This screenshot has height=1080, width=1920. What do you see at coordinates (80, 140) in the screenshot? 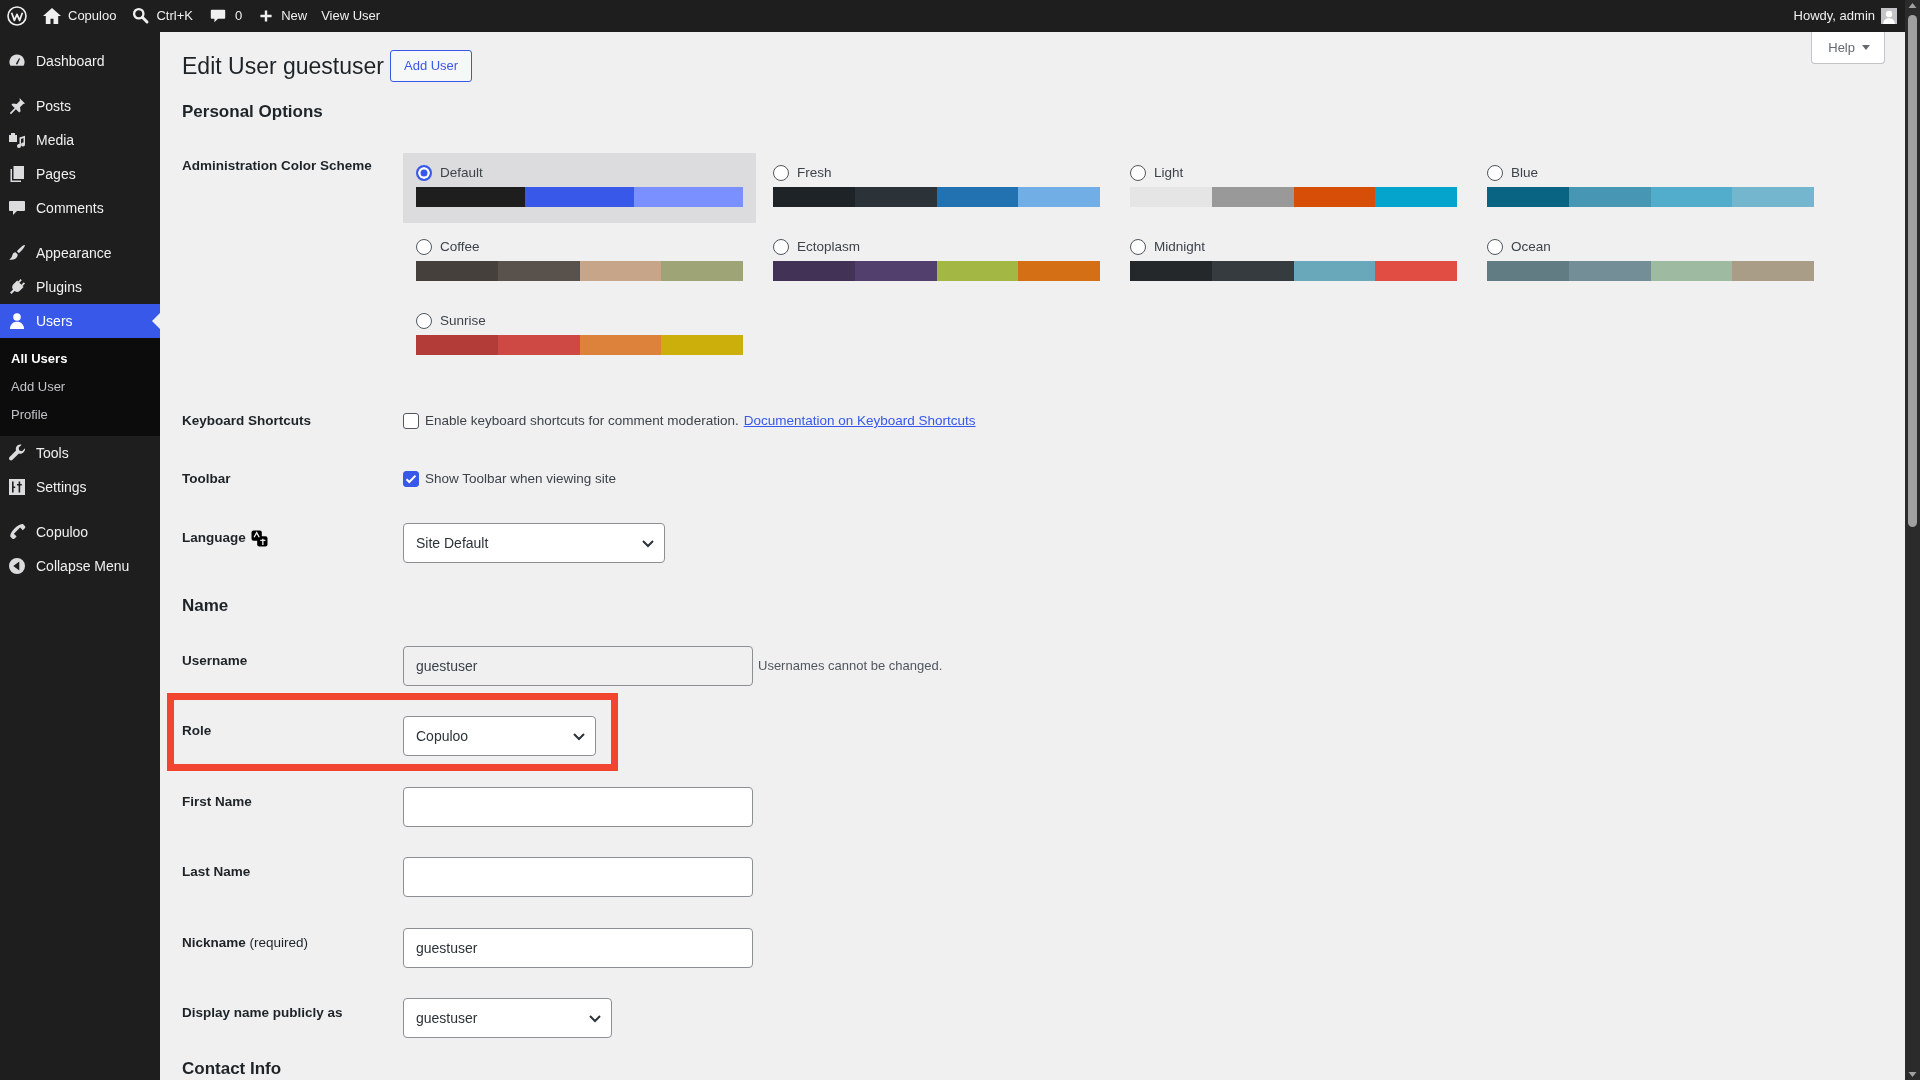
I see `menu-item: Media` at bounding box center [80, 140].